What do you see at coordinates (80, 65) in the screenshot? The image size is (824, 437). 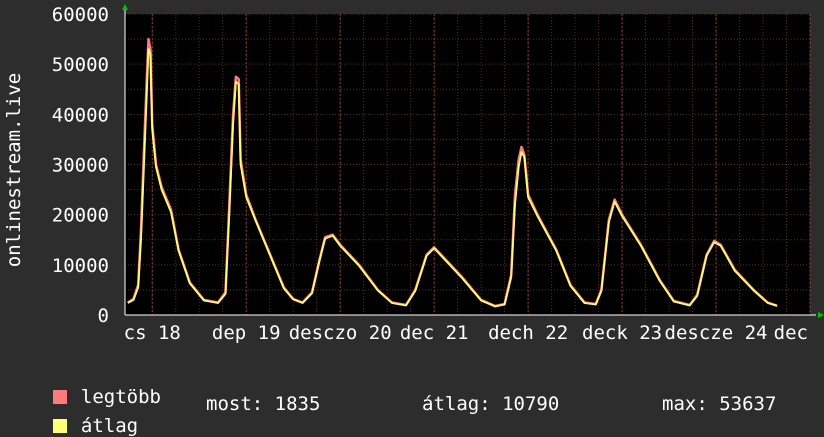 I see `y-tick-label: 50000` at bounding box center [80, 65].